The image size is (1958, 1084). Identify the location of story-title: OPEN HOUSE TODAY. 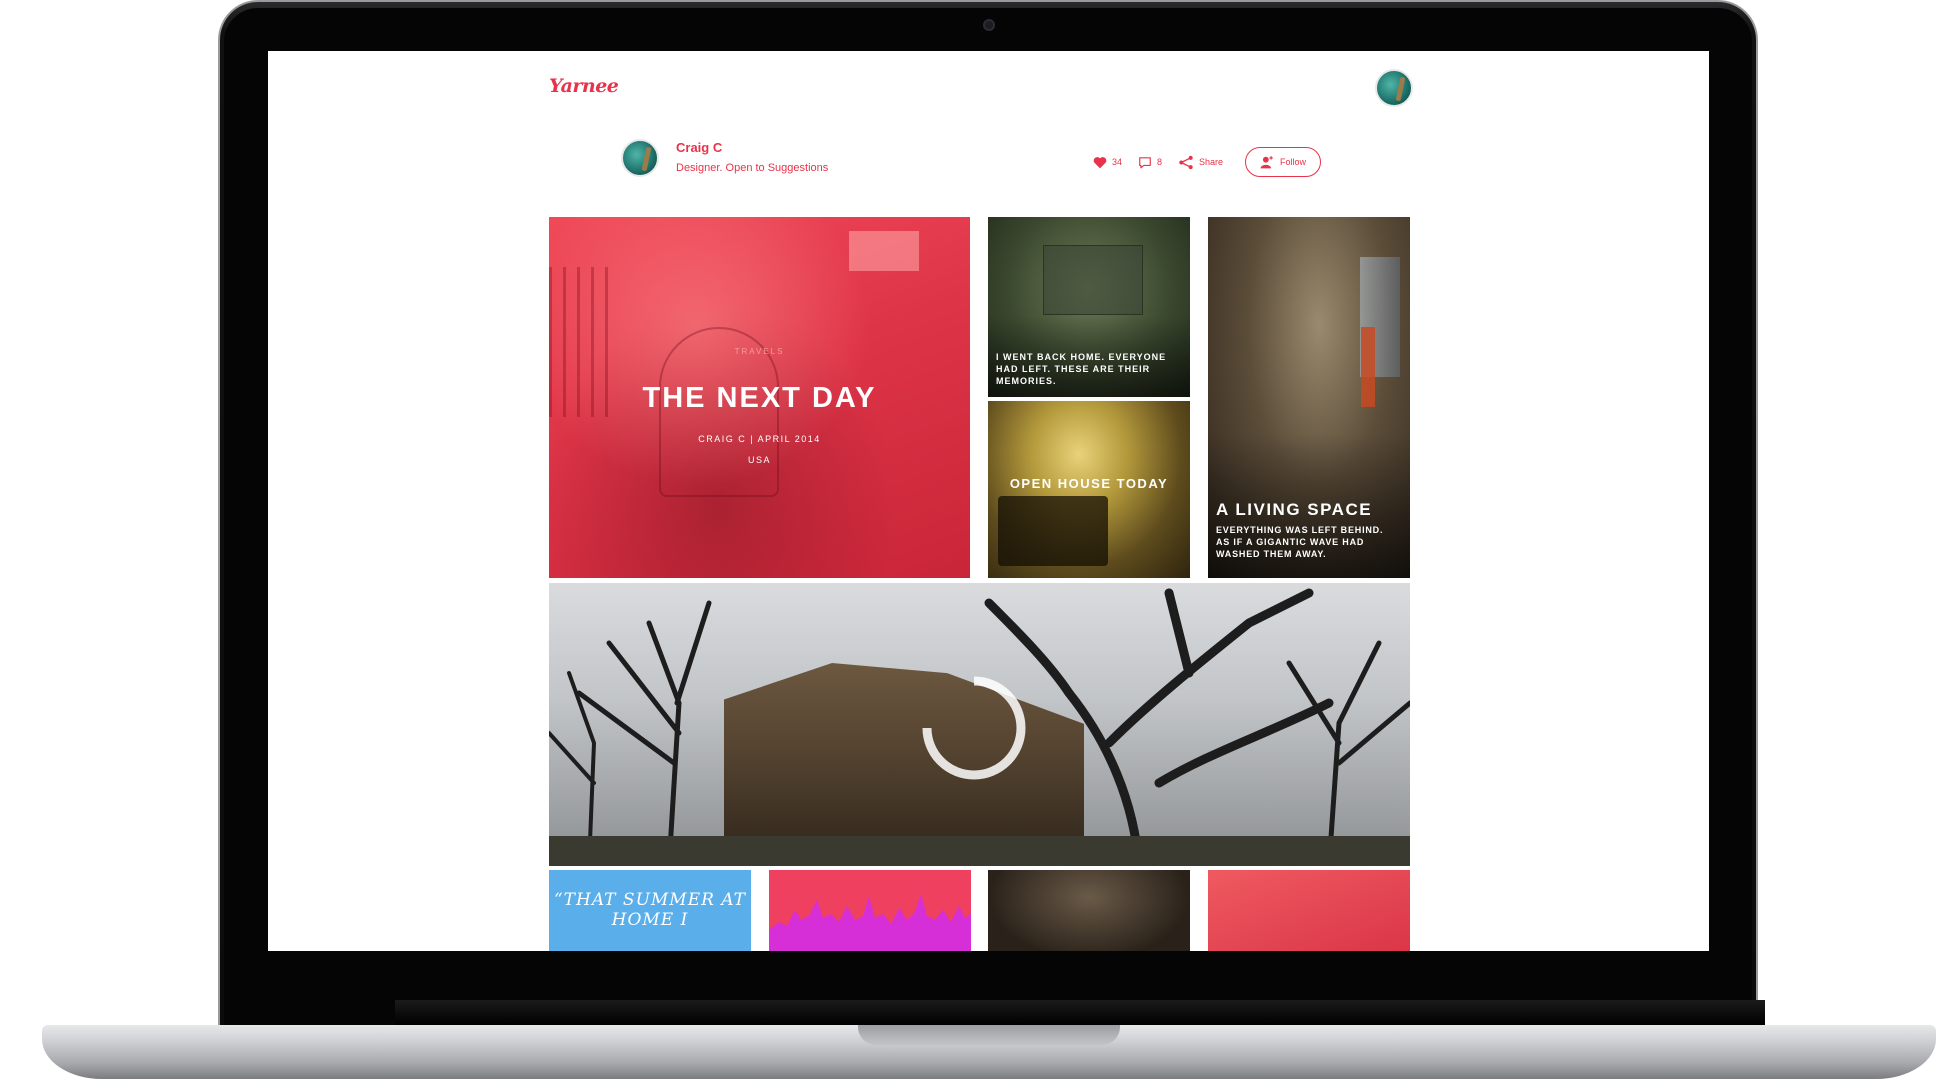
(1089, 483).